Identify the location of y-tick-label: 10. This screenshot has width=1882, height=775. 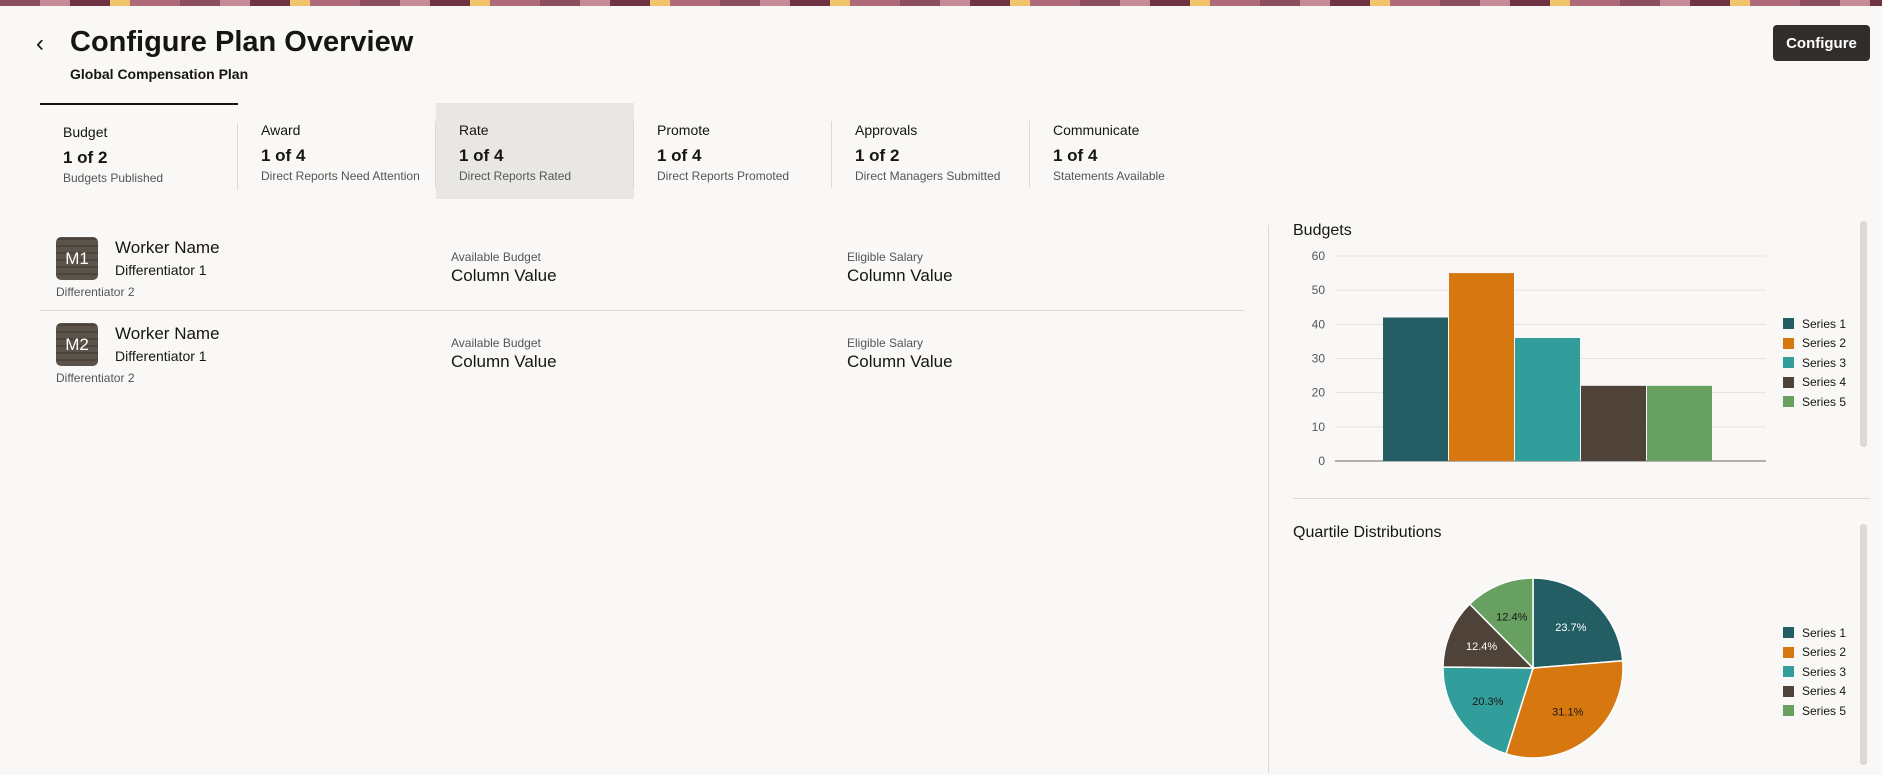
(1319, 427).